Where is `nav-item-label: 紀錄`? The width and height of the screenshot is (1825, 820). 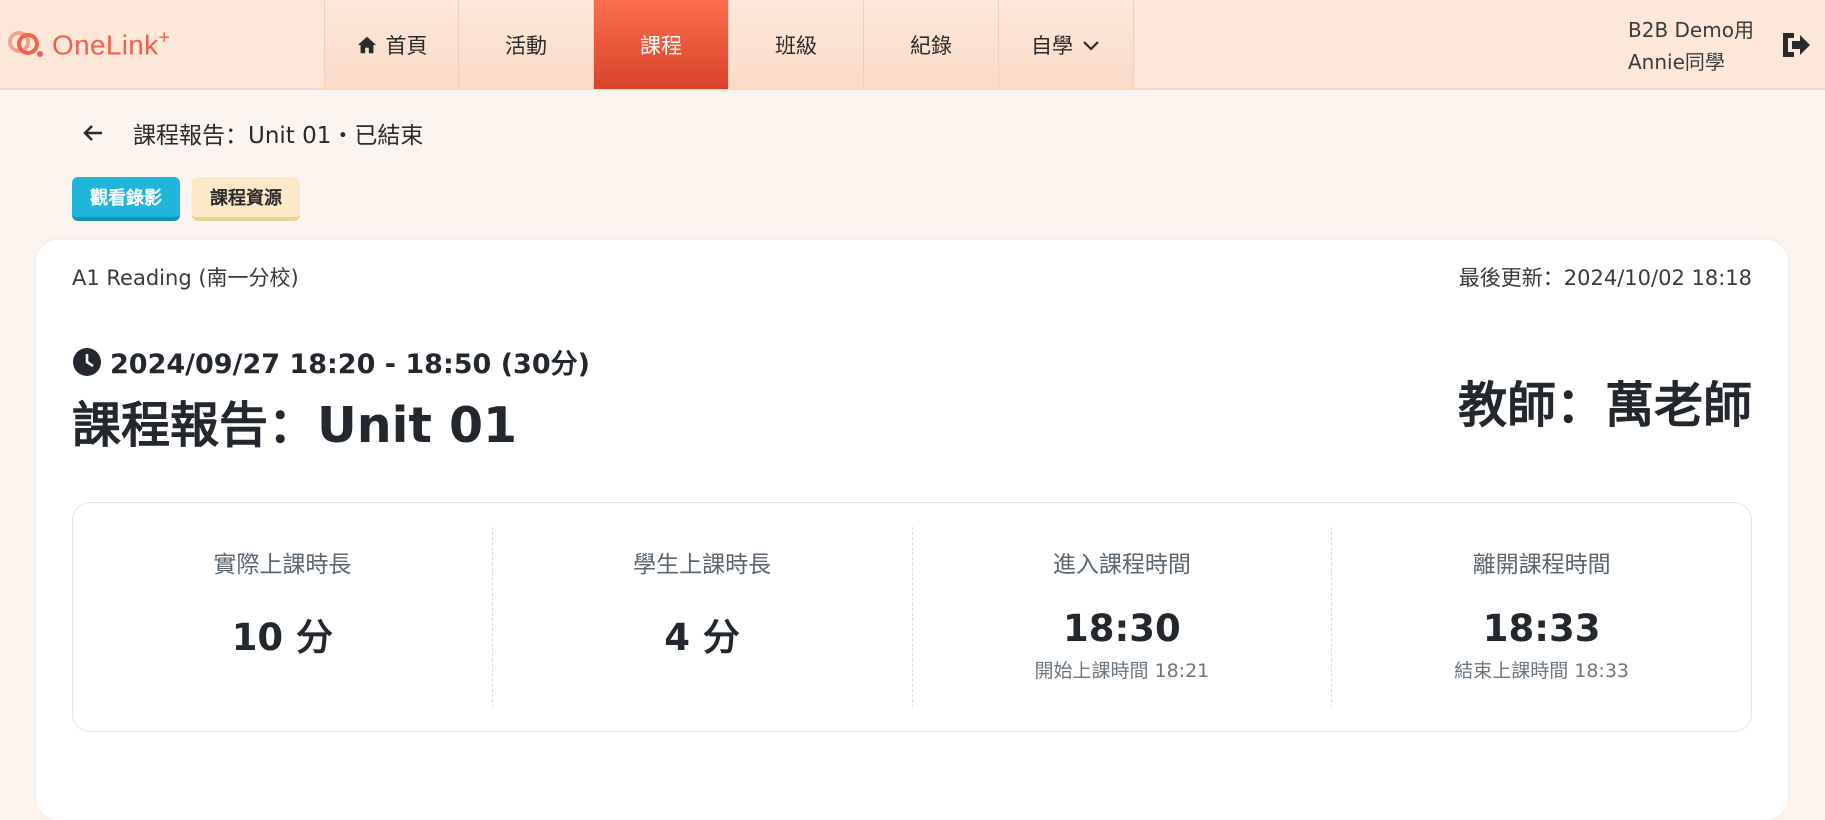 nav-item-label: 紀錄 is located at coordinates (931, 45).